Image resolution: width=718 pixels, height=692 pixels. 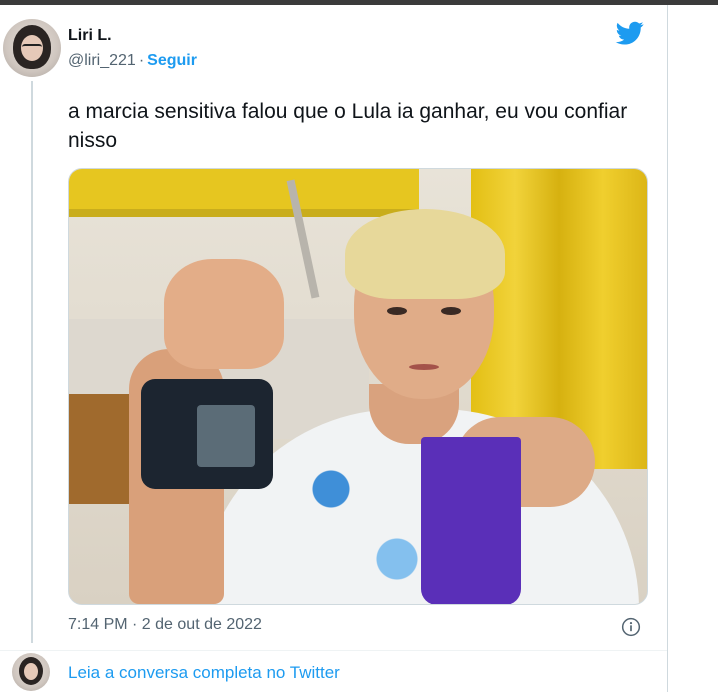 What do you see at coordinates (90, 36) in the screenshot?
I see `author-name: Liri L.` at bounding box center [90, 36].